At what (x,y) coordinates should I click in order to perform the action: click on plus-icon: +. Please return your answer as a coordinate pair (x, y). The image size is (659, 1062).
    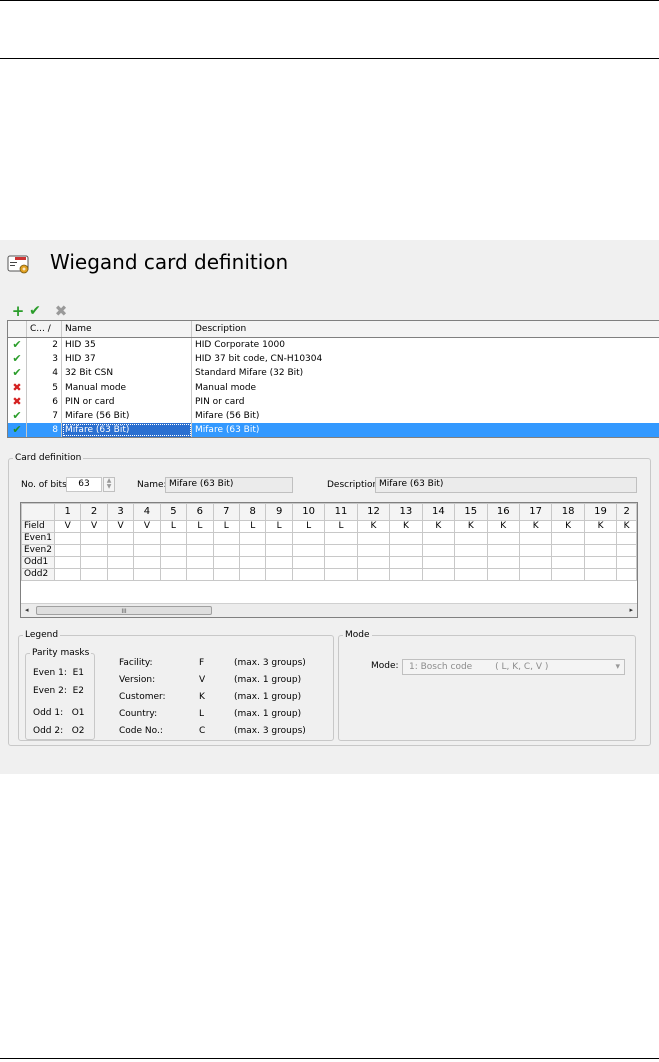
    Looking at the image, I should click on (18, 311).